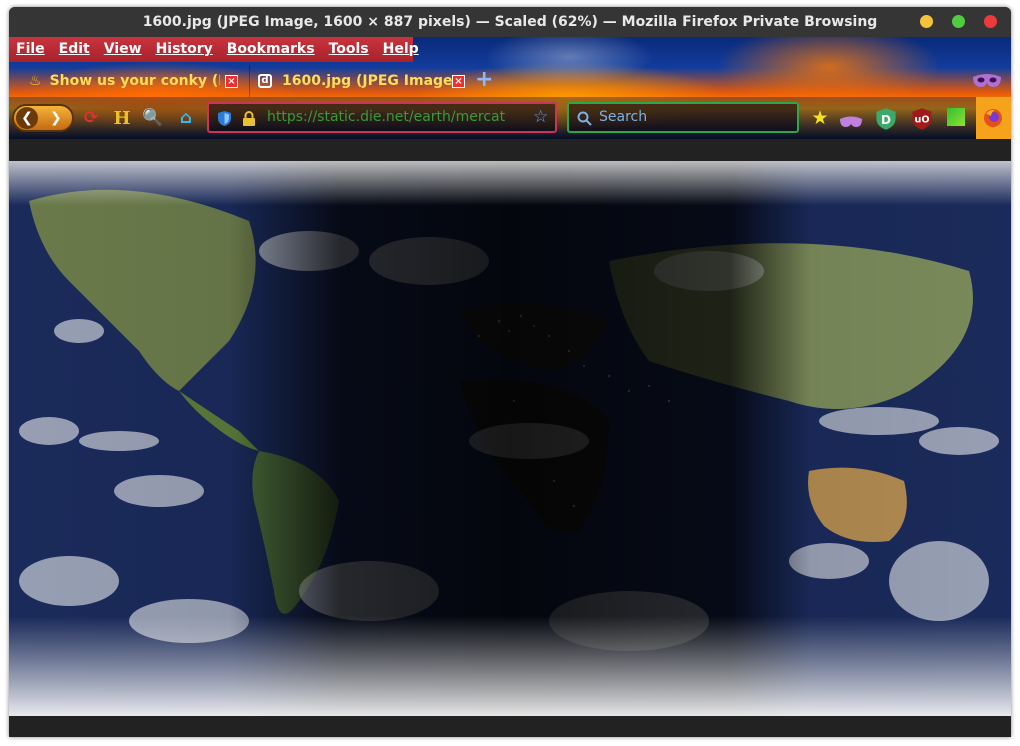 Image resolution: width=1020 pixels, height=746 pixels. What do you see at coordinates (397, 117) in the screenshot?
I see `url-text: https://static.die.net/earth/mercat` at bounding box center [397, 117].